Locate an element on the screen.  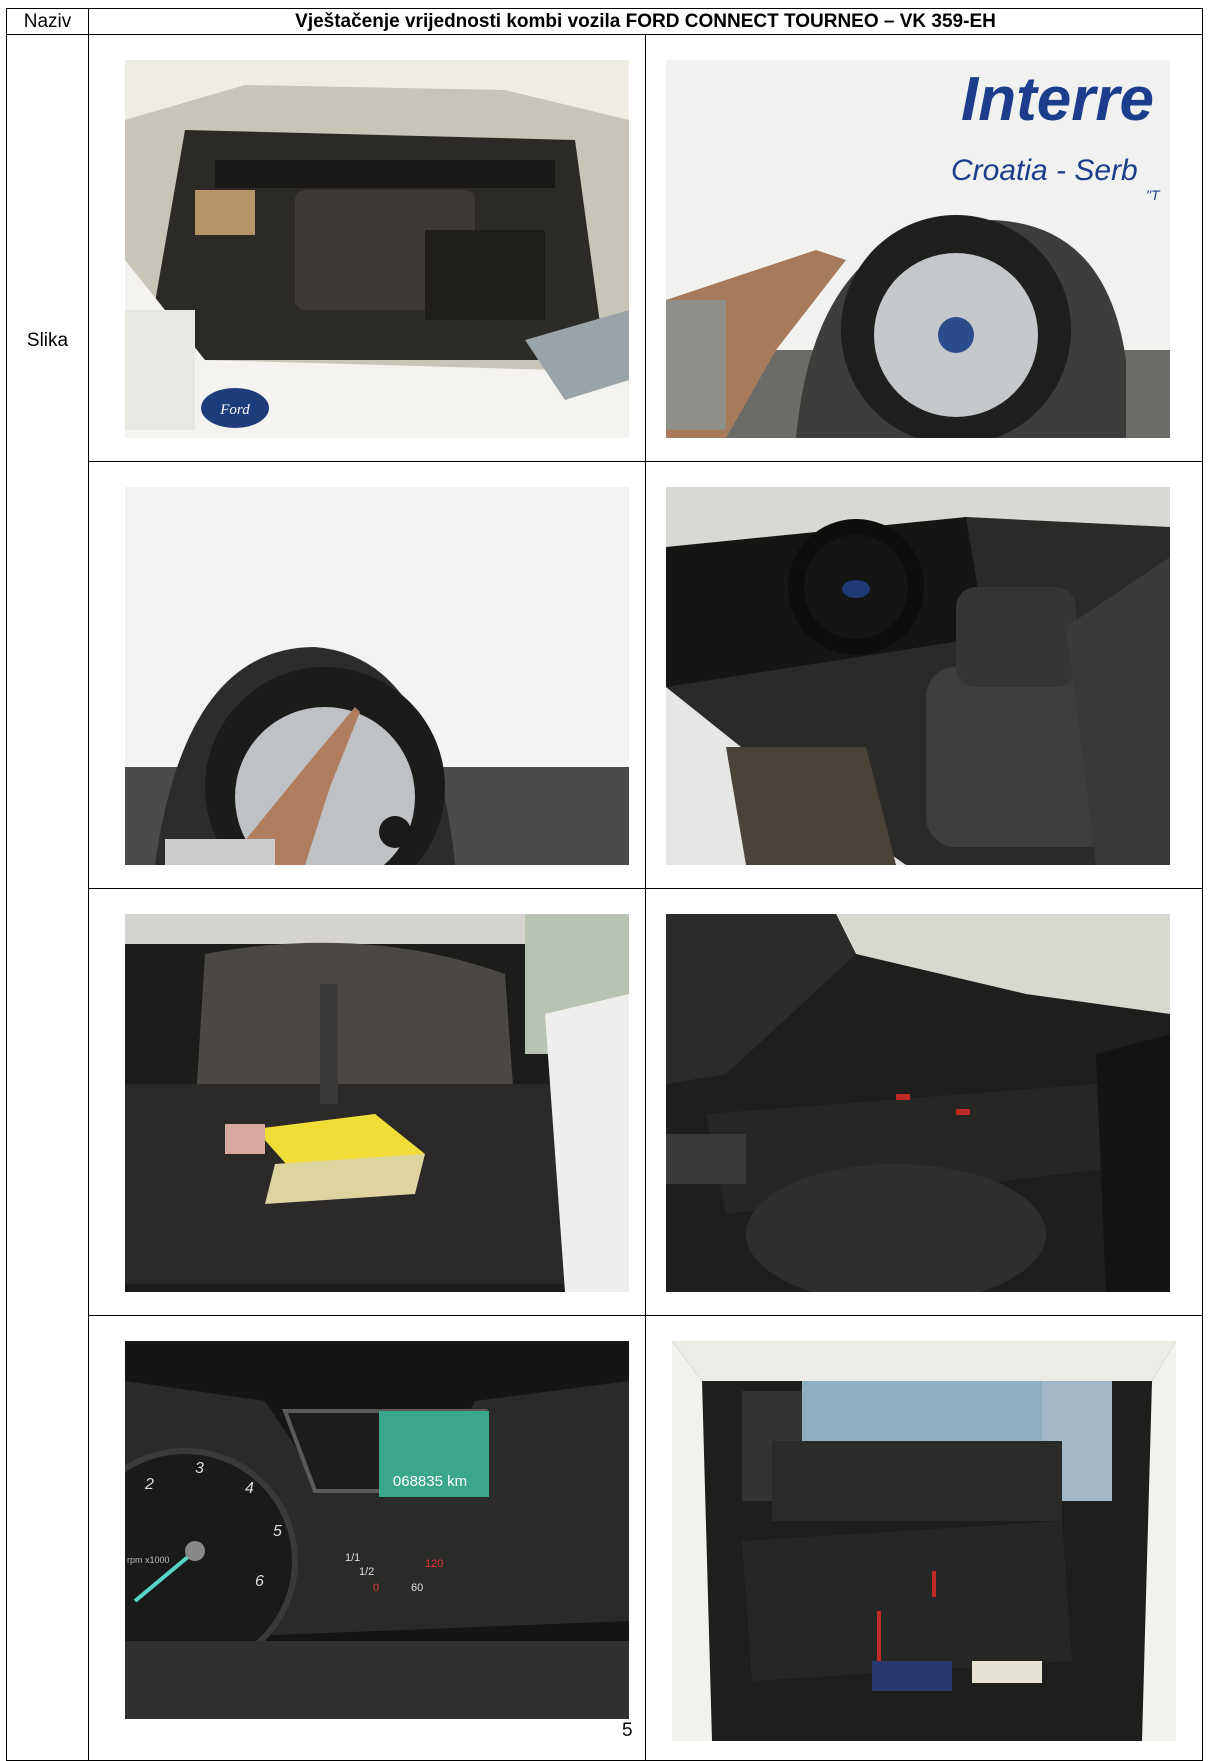
tach-3: 3 is located at coordinates (199, 1468).